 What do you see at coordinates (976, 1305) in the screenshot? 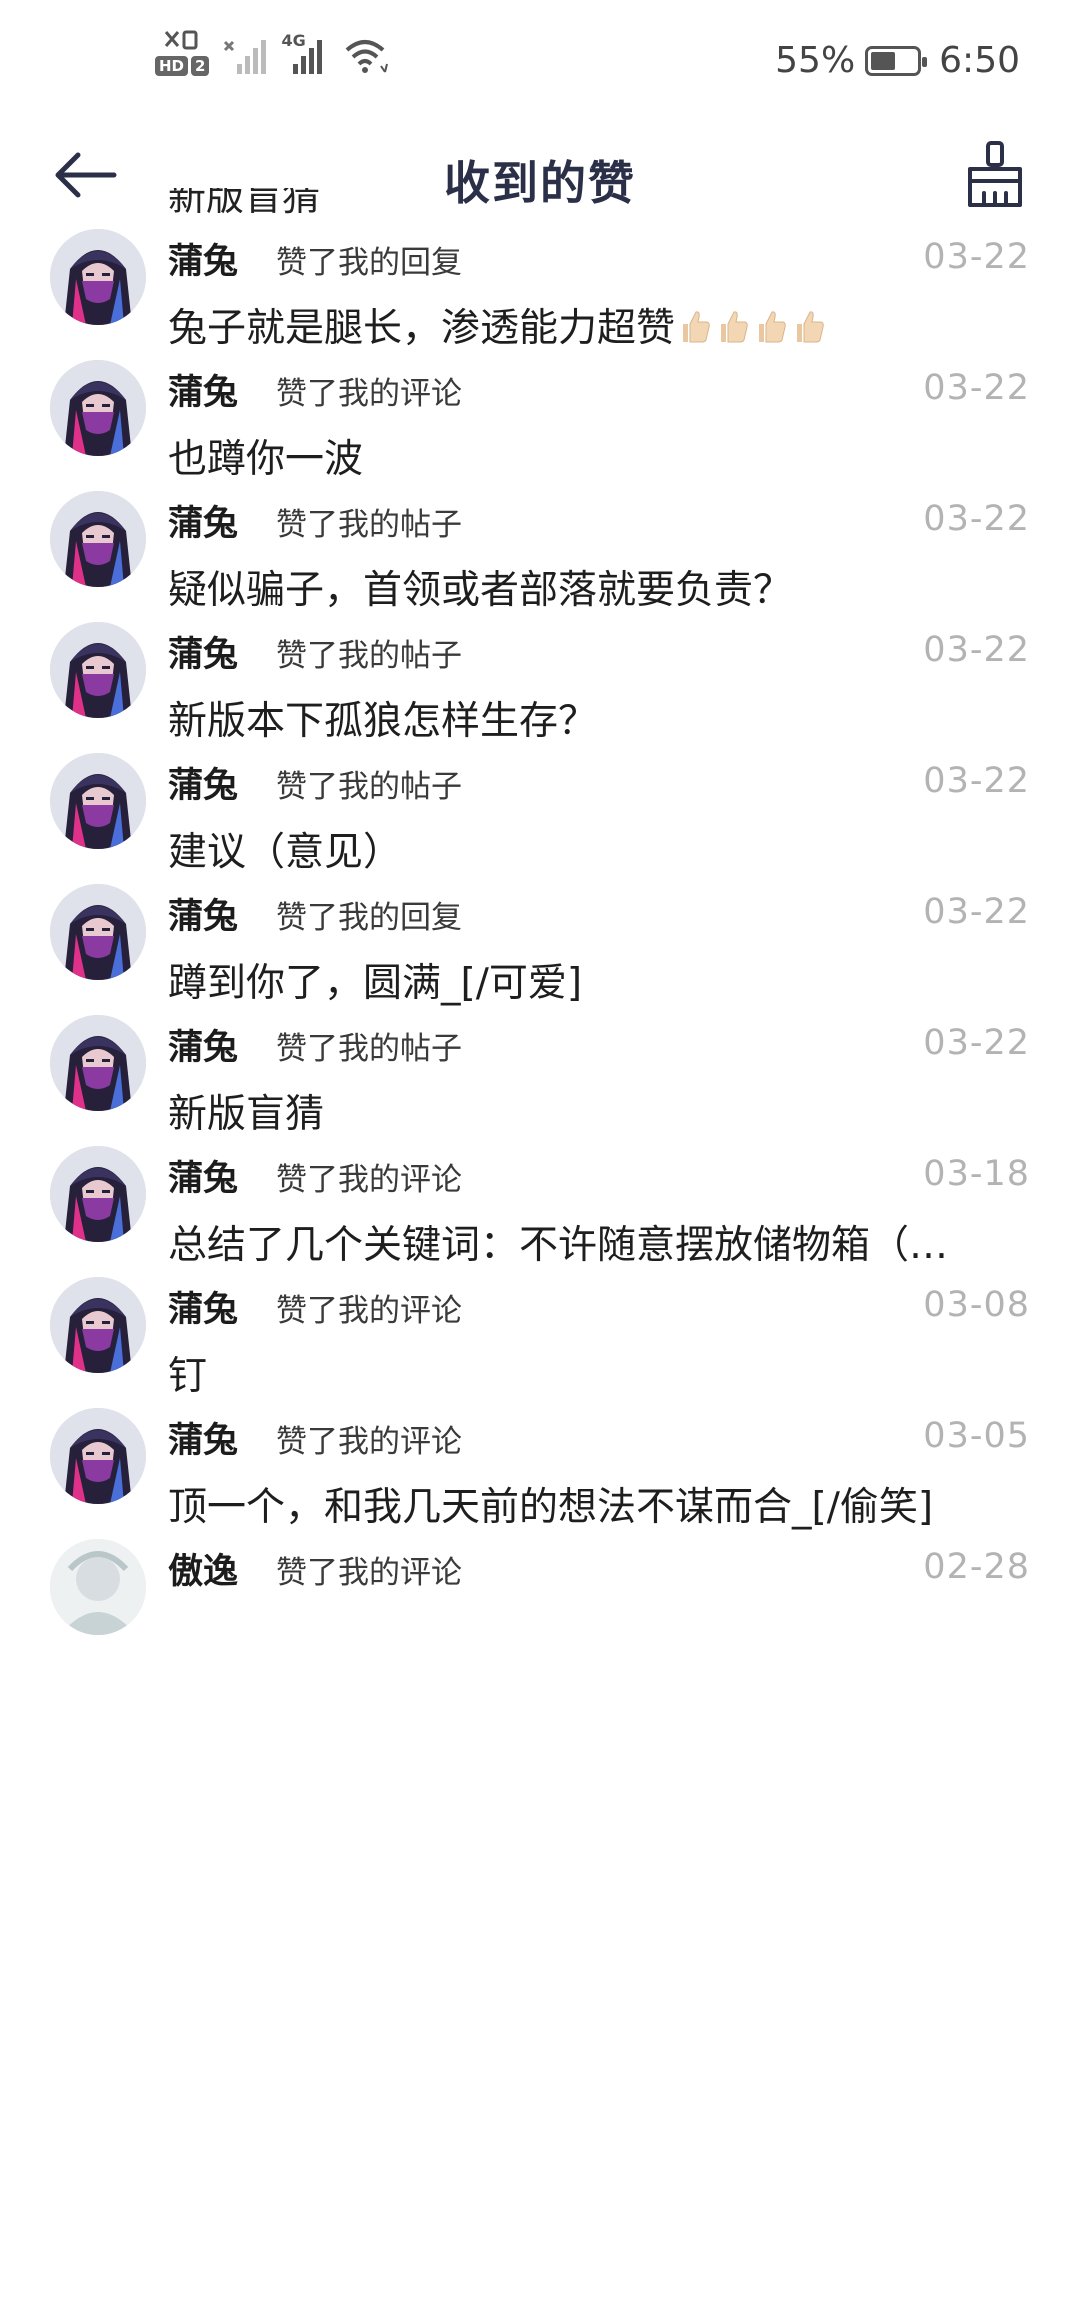
I see `like-date: 03-08` at bounding box center [976, 1305].